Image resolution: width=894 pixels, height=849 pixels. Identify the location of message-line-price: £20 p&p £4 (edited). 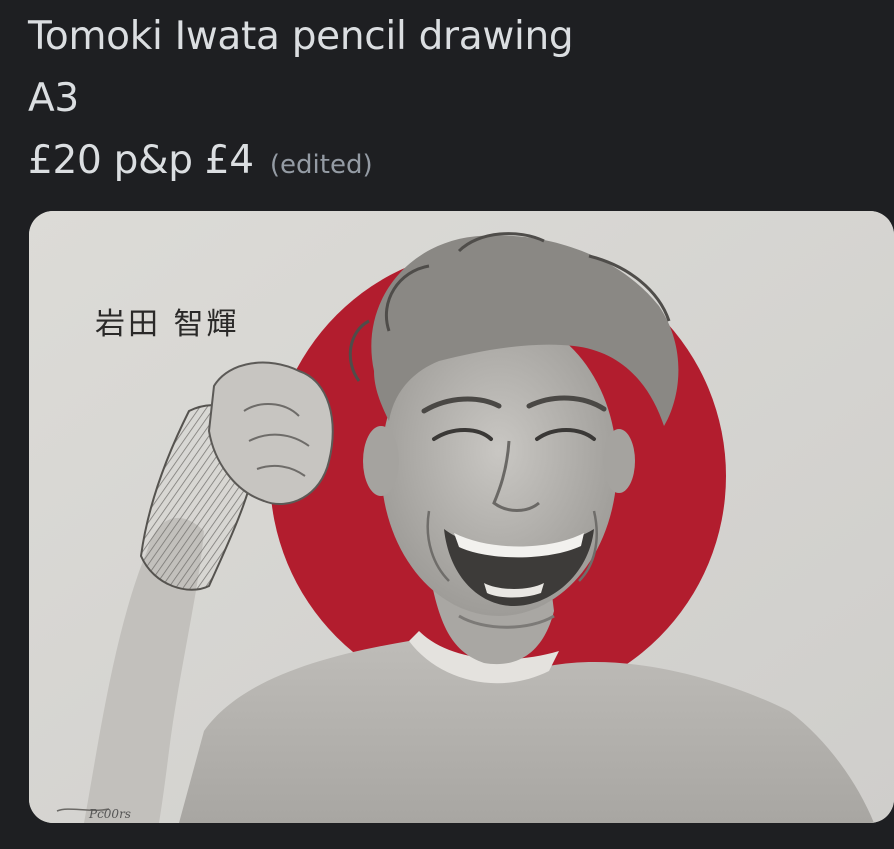
(456, 163).